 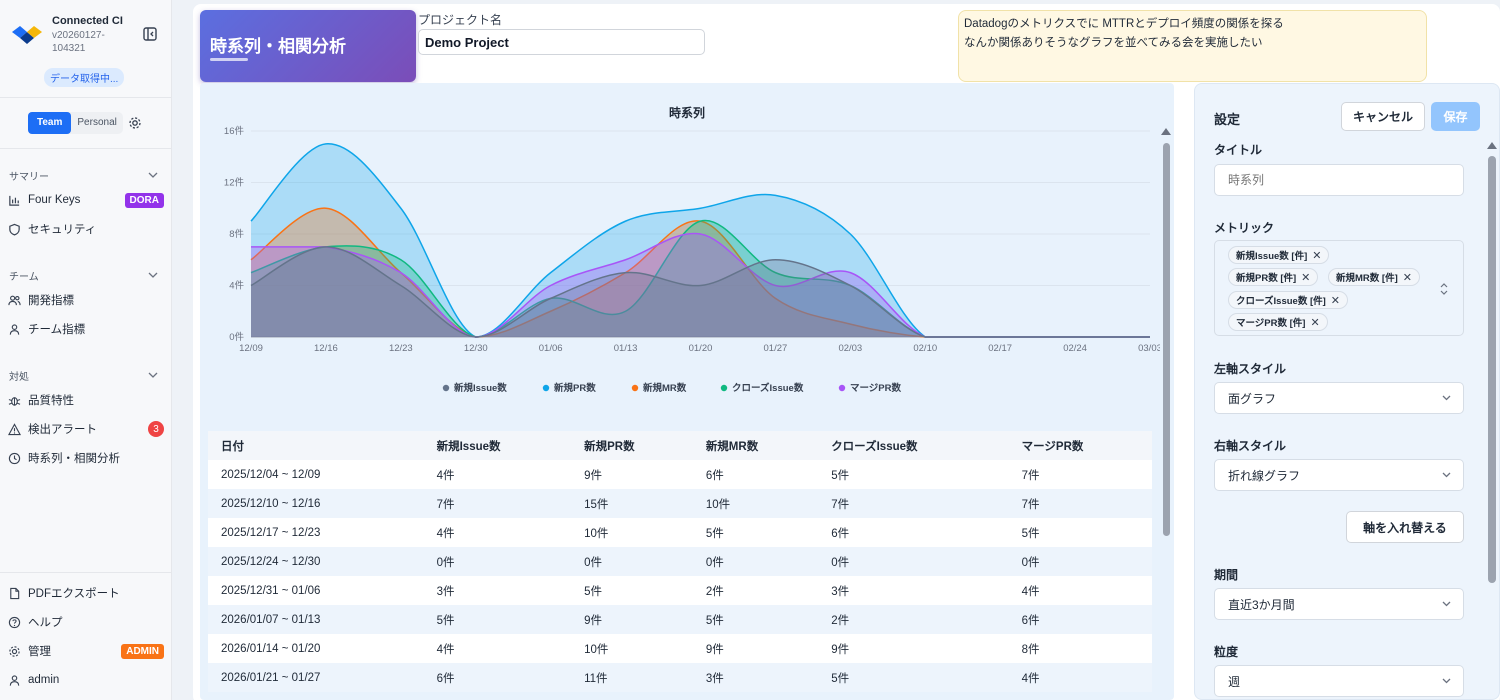 I want to click on metric-chip: 新規PR数 [件] ✕, so click(x=1273, y=277).